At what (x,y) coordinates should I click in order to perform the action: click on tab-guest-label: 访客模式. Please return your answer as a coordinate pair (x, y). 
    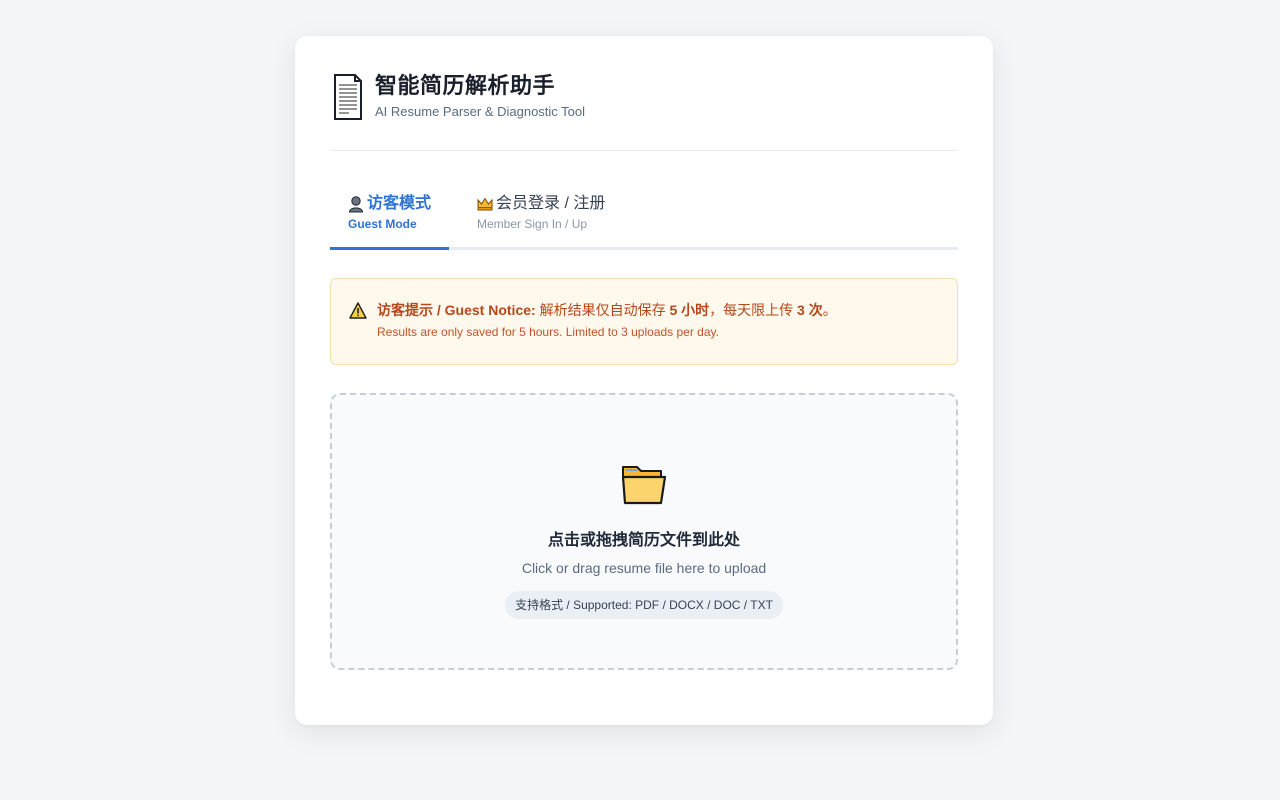
    Looking at the image, I should click on (399, 203).